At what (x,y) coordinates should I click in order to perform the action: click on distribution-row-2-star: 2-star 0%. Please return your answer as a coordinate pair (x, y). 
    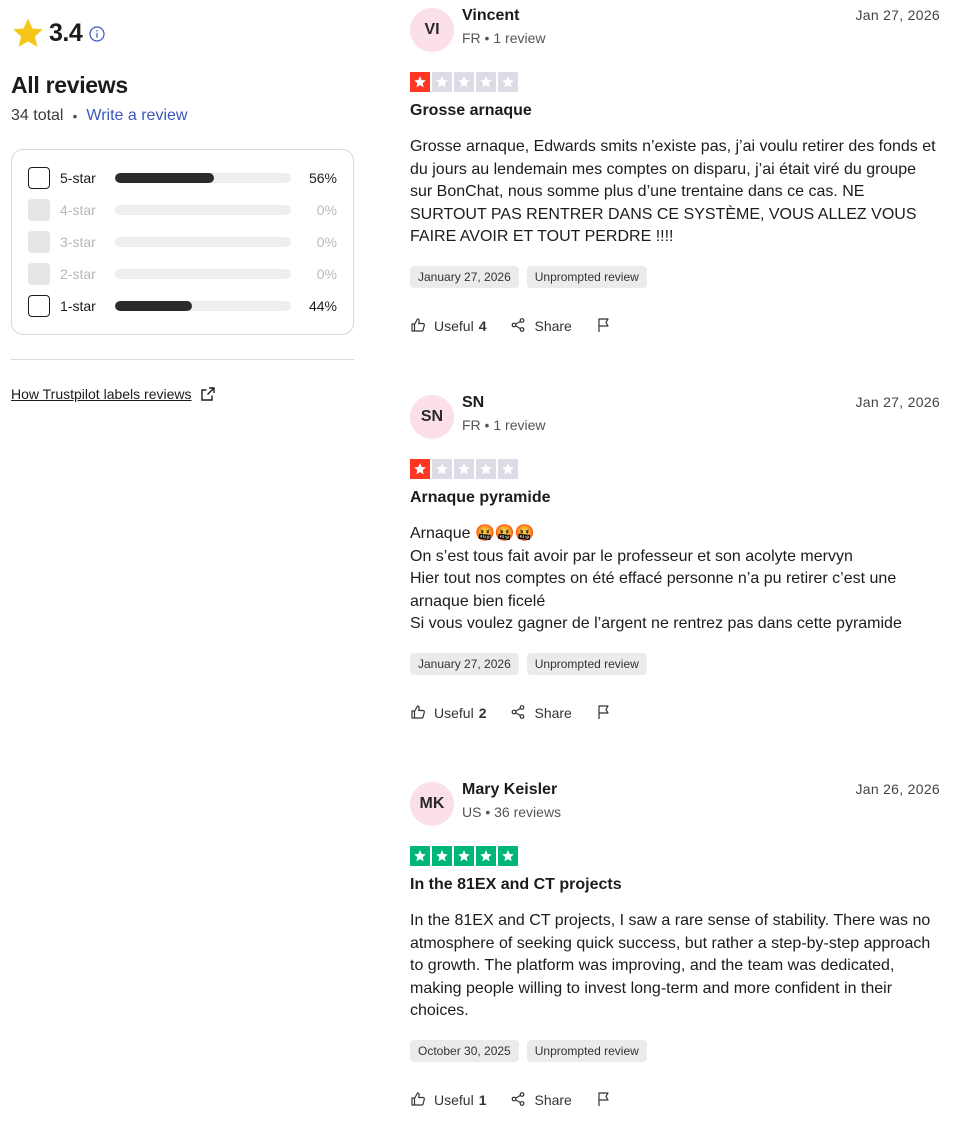
    Looking at the image, I should click on (182, 274).